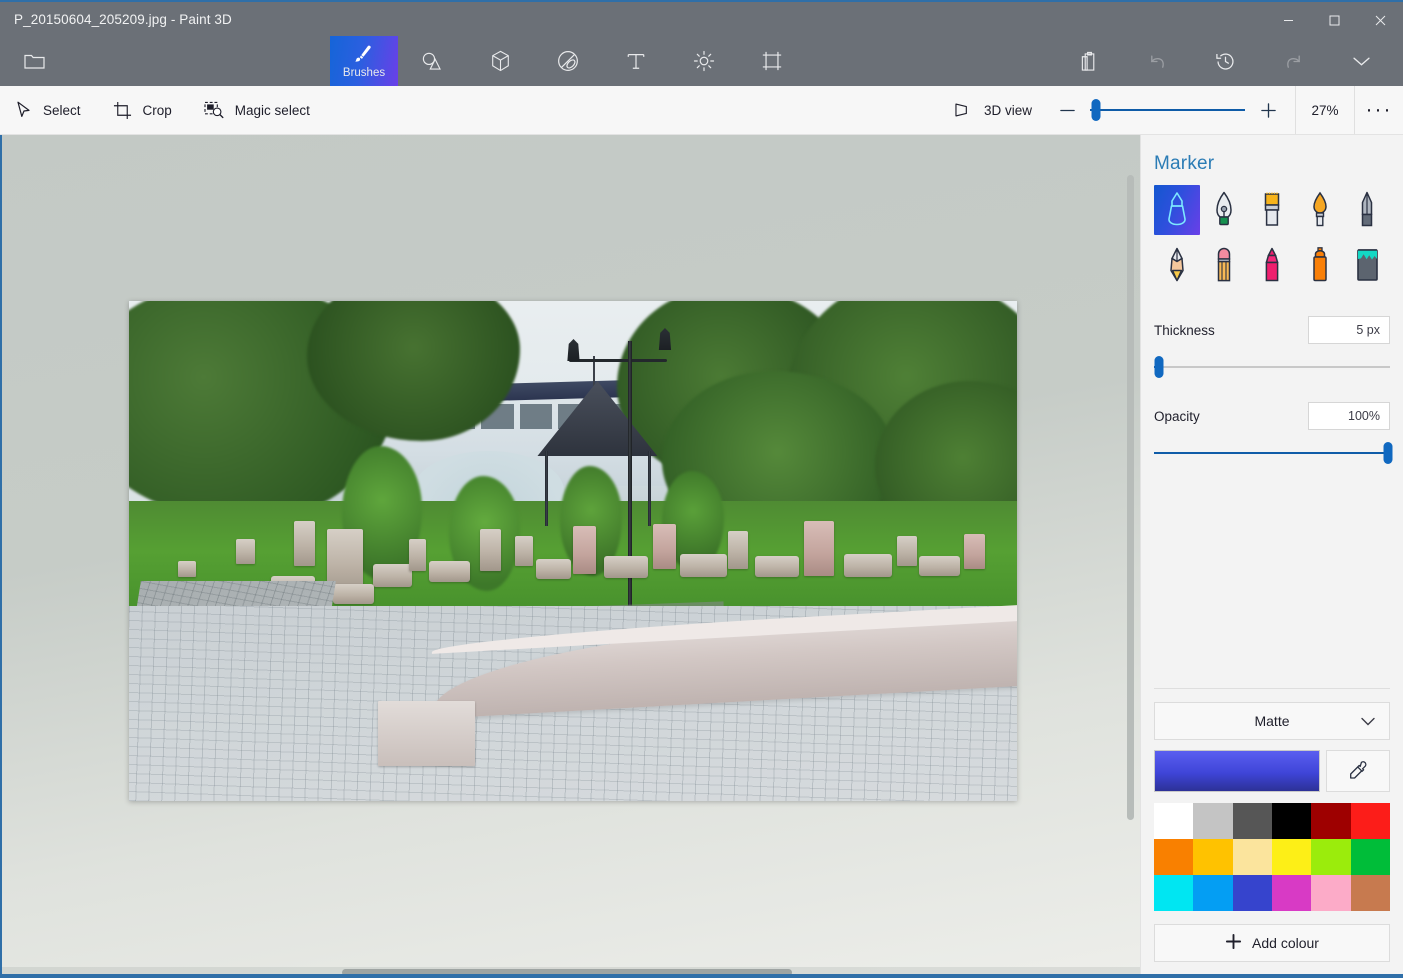  I want to click on magic-select-icon, so click(214, 110).